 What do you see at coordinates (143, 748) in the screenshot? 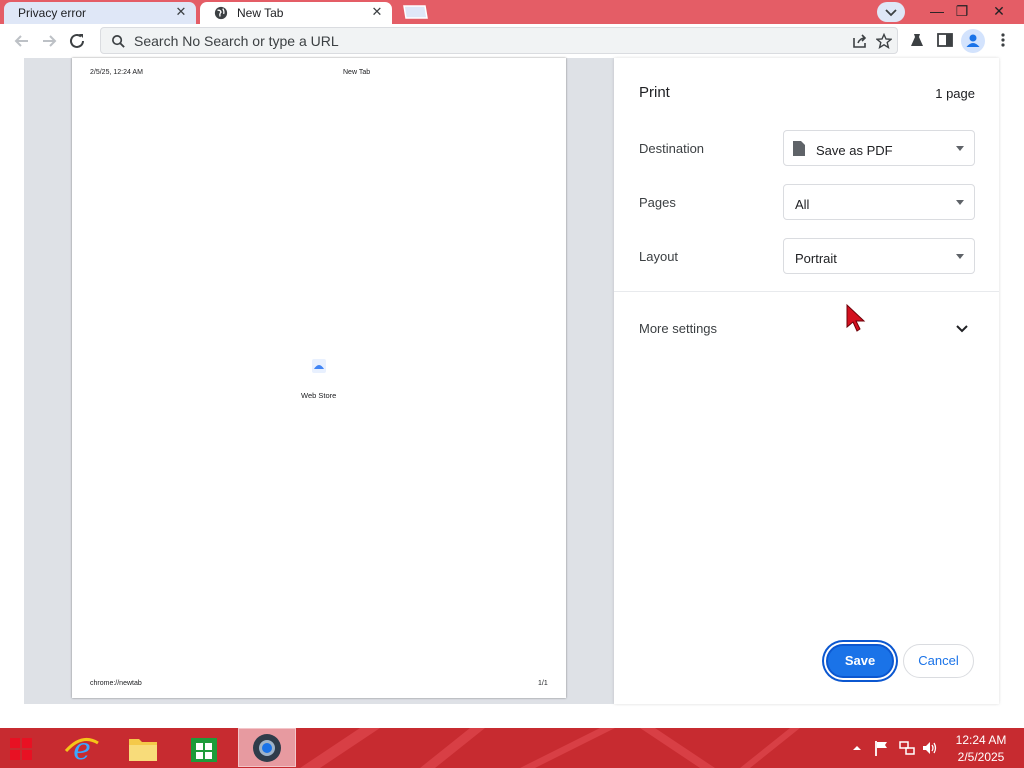
I see `file-explorer-icon` at bounding box center [143, 748].